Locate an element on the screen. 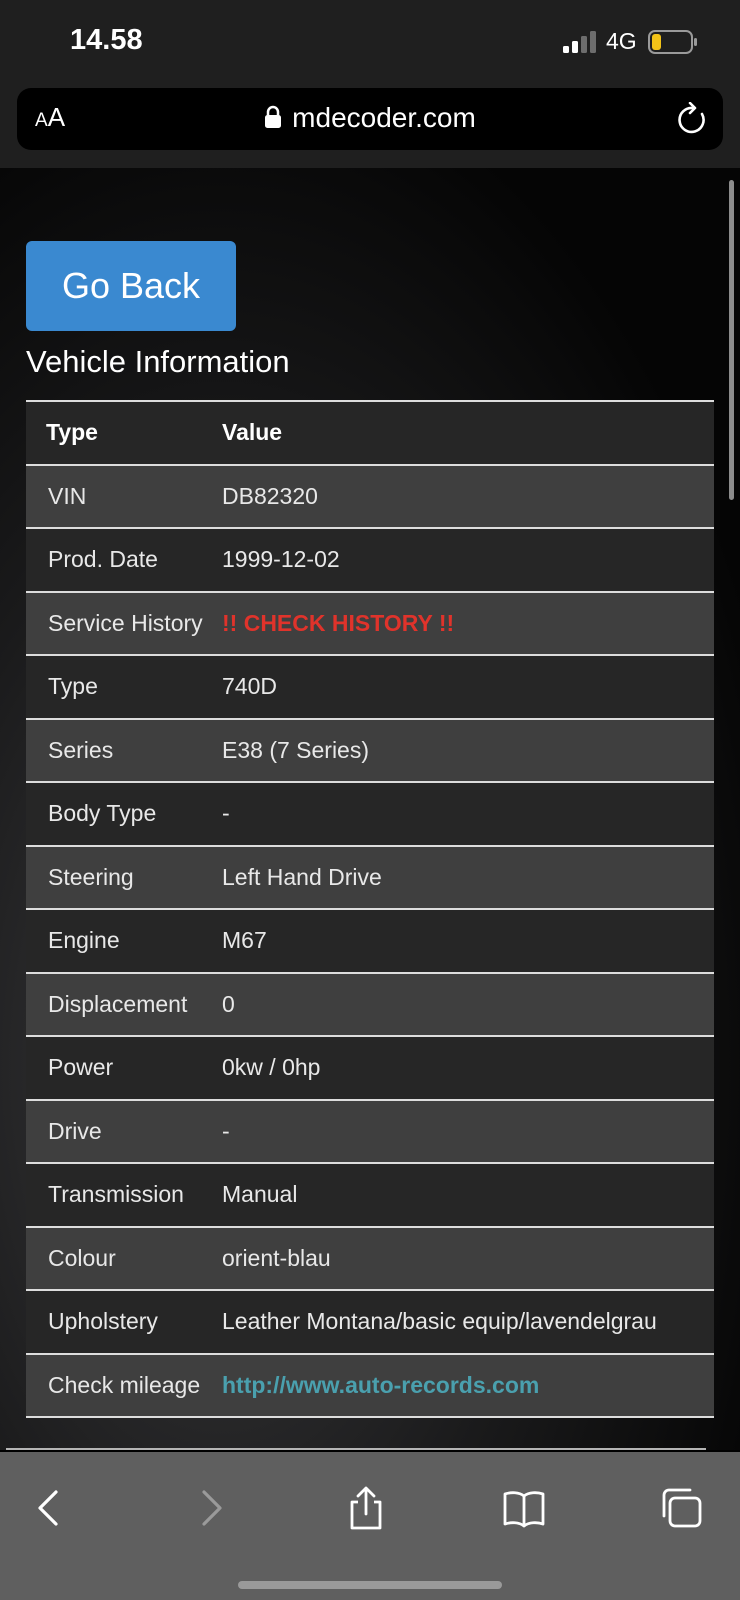  table-row: Body Type - is located at coordinates (370, 814).